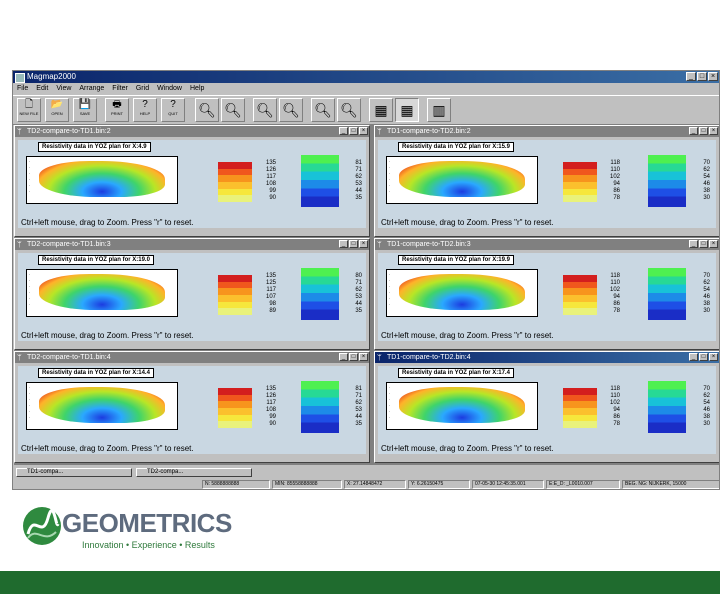 The image size is (720, 594). Describe the element at coordinates (192, 131) in the screenshot. I see `window-titlebar: ᛘ TD2-compare-to-TD1.bin:2 _ □ ×` at that location.